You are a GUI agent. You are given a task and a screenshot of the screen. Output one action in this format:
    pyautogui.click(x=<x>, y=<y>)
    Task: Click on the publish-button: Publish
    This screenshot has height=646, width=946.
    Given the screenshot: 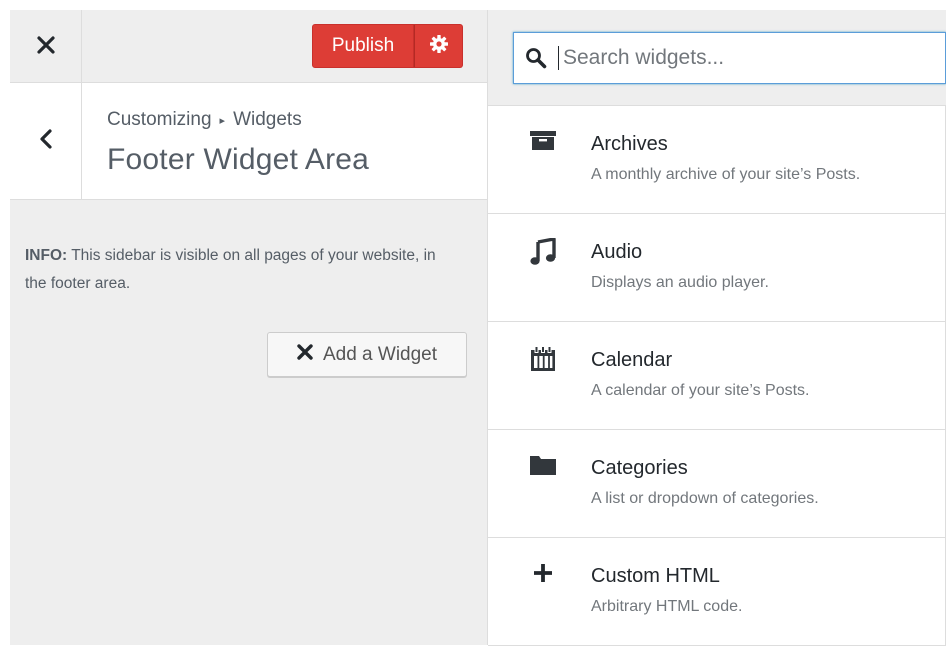 What is the action you would take?
    pyautogui.click(x=363, y=46)
    